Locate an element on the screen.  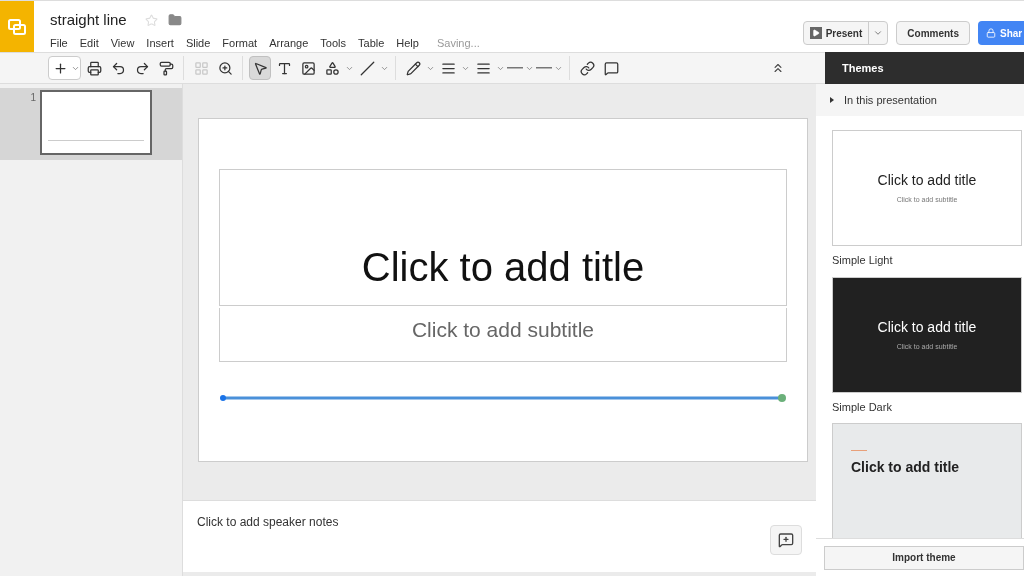
menu-item: Help is located at coordinates (407, 42).